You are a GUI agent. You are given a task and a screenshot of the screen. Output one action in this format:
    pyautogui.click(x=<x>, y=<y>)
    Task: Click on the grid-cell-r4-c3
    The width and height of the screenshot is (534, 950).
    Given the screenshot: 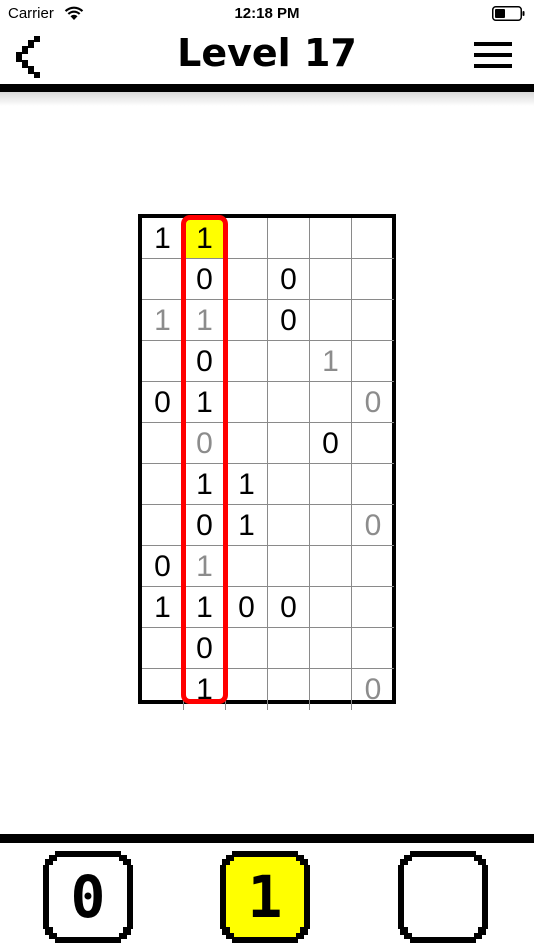 What is the action you would take?
    pyautogui.click(x=247, y=361)
    